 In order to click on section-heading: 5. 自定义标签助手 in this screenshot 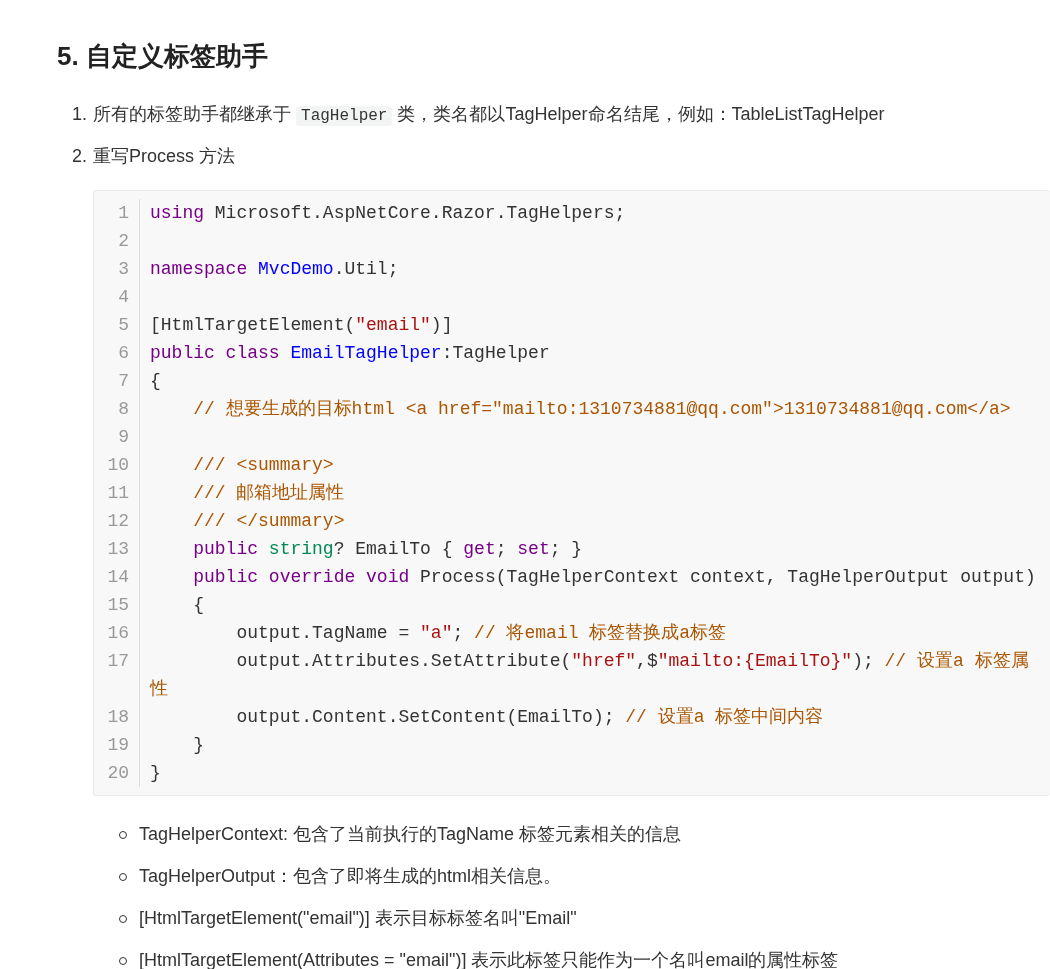, I will do `click(163, 56)`.